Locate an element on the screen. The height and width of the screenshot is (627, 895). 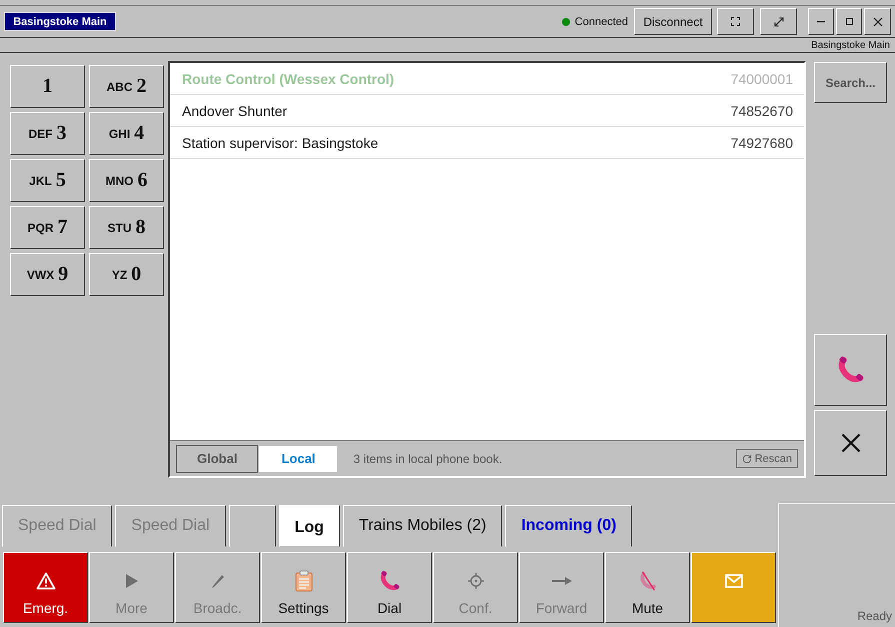
keypad-key: YZ 0 is located at coordinates (126, 274).